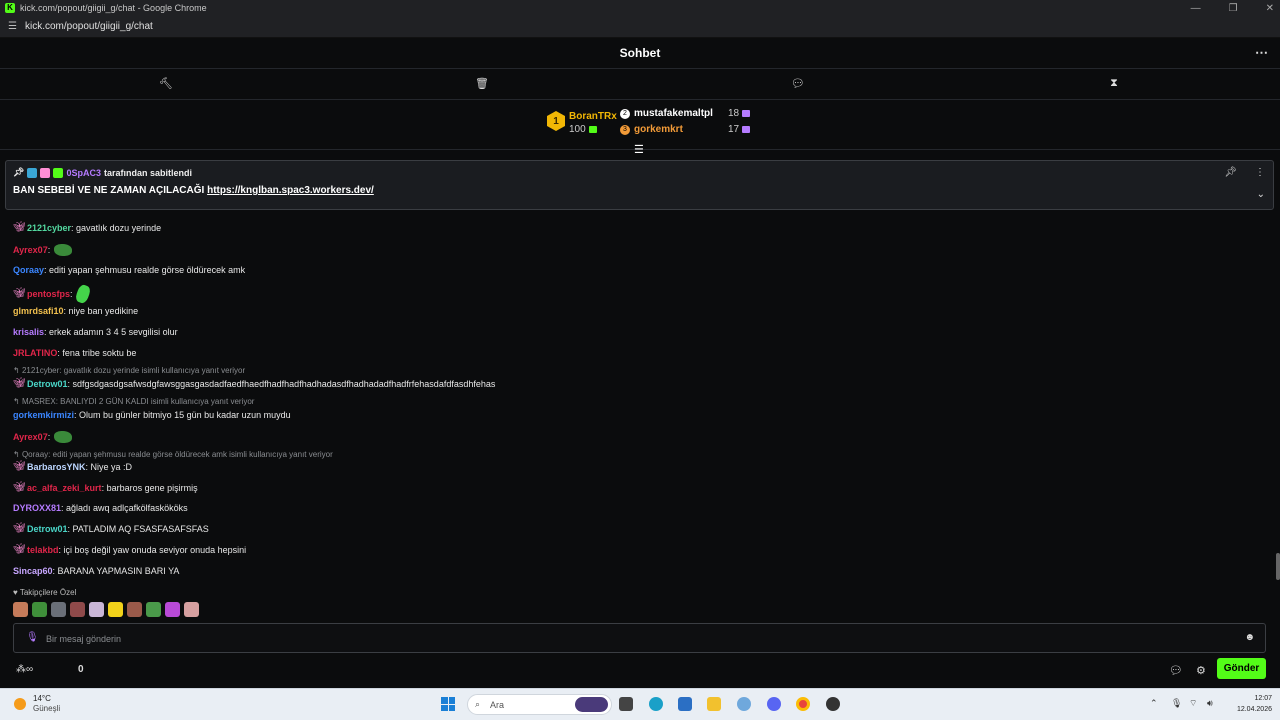 The image size is (1280, 720). I want to click on store-app-icon, so click(685, 704).